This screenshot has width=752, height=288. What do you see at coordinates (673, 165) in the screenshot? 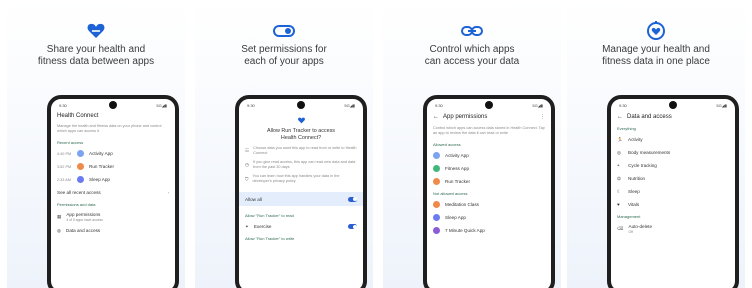
I see `category-item-cycle: ◓ Cycle tracking` at bounding box center [673, 165].